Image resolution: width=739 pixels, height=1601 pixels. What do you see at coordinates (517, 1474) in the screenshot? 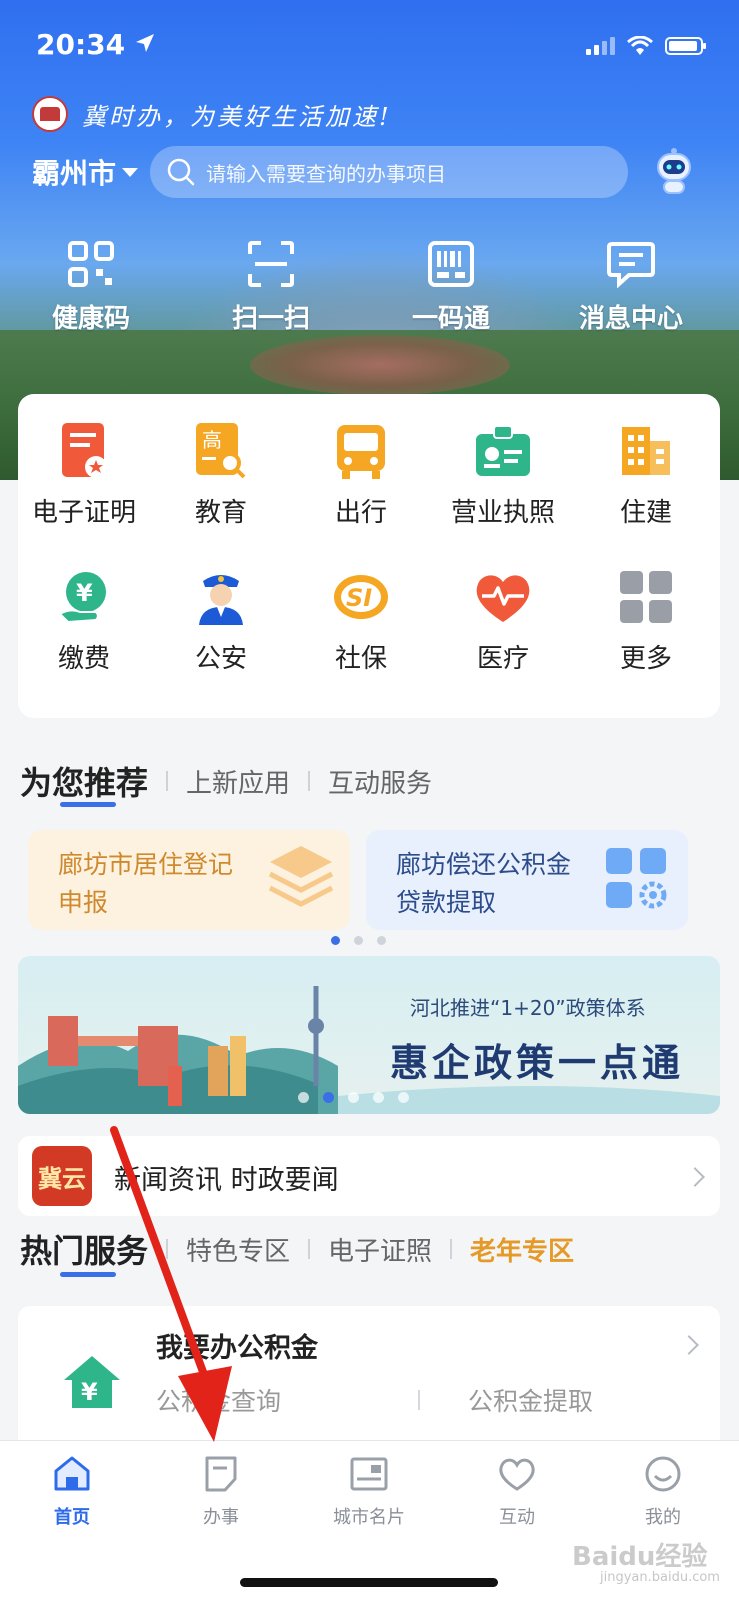
I see `heart-icon` at bounding box center [517, 1474].